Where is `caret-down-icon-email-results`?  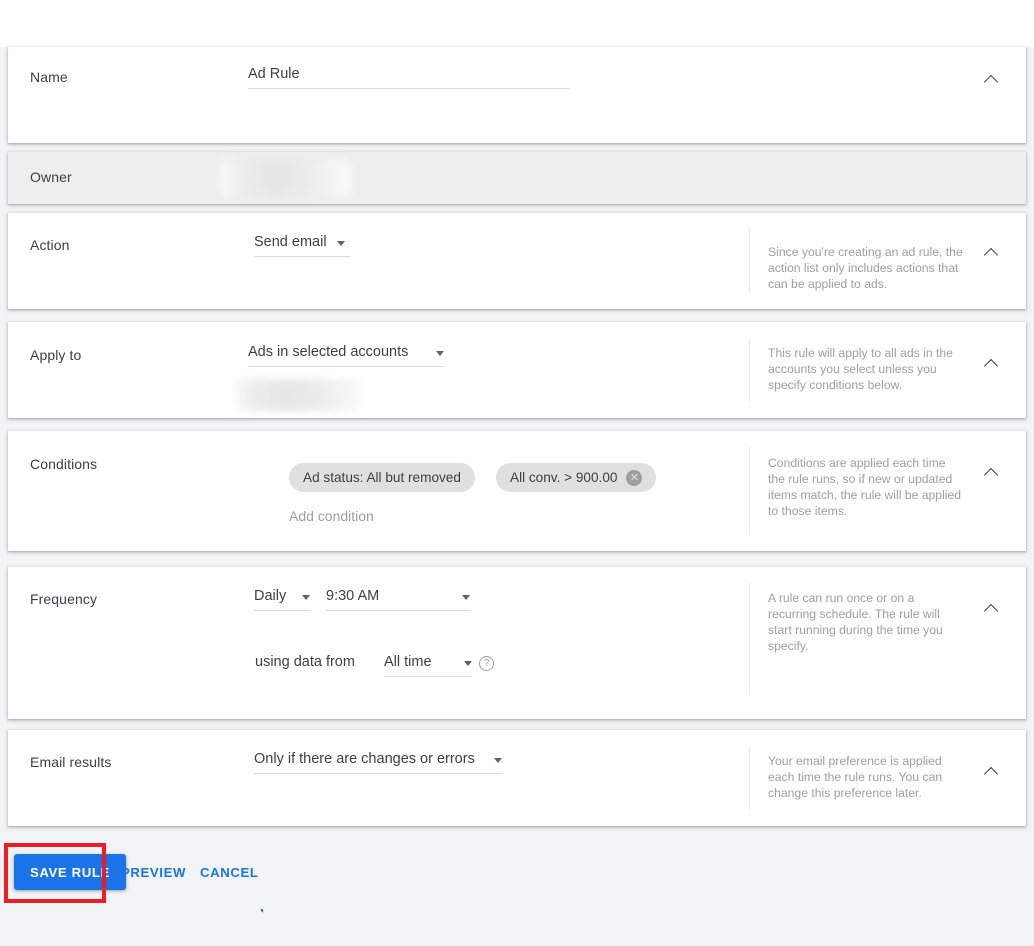 caret-down-icon-email-results is located at coordinates (498, 760).